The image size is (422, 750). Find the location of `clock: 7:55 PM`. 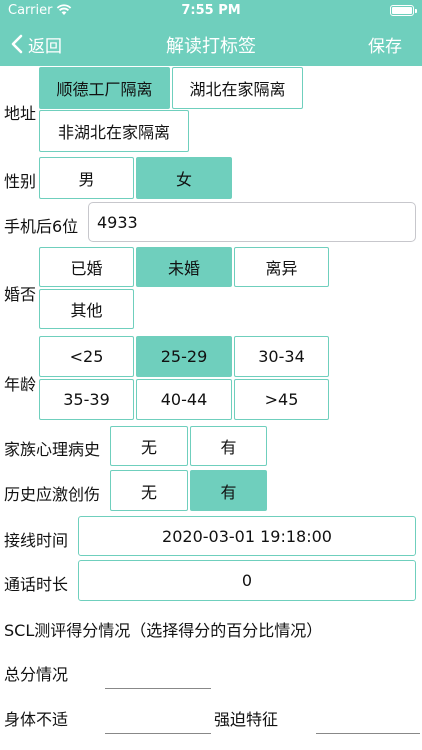

clock: 7:55 PM is located at coordinates (211, 10).